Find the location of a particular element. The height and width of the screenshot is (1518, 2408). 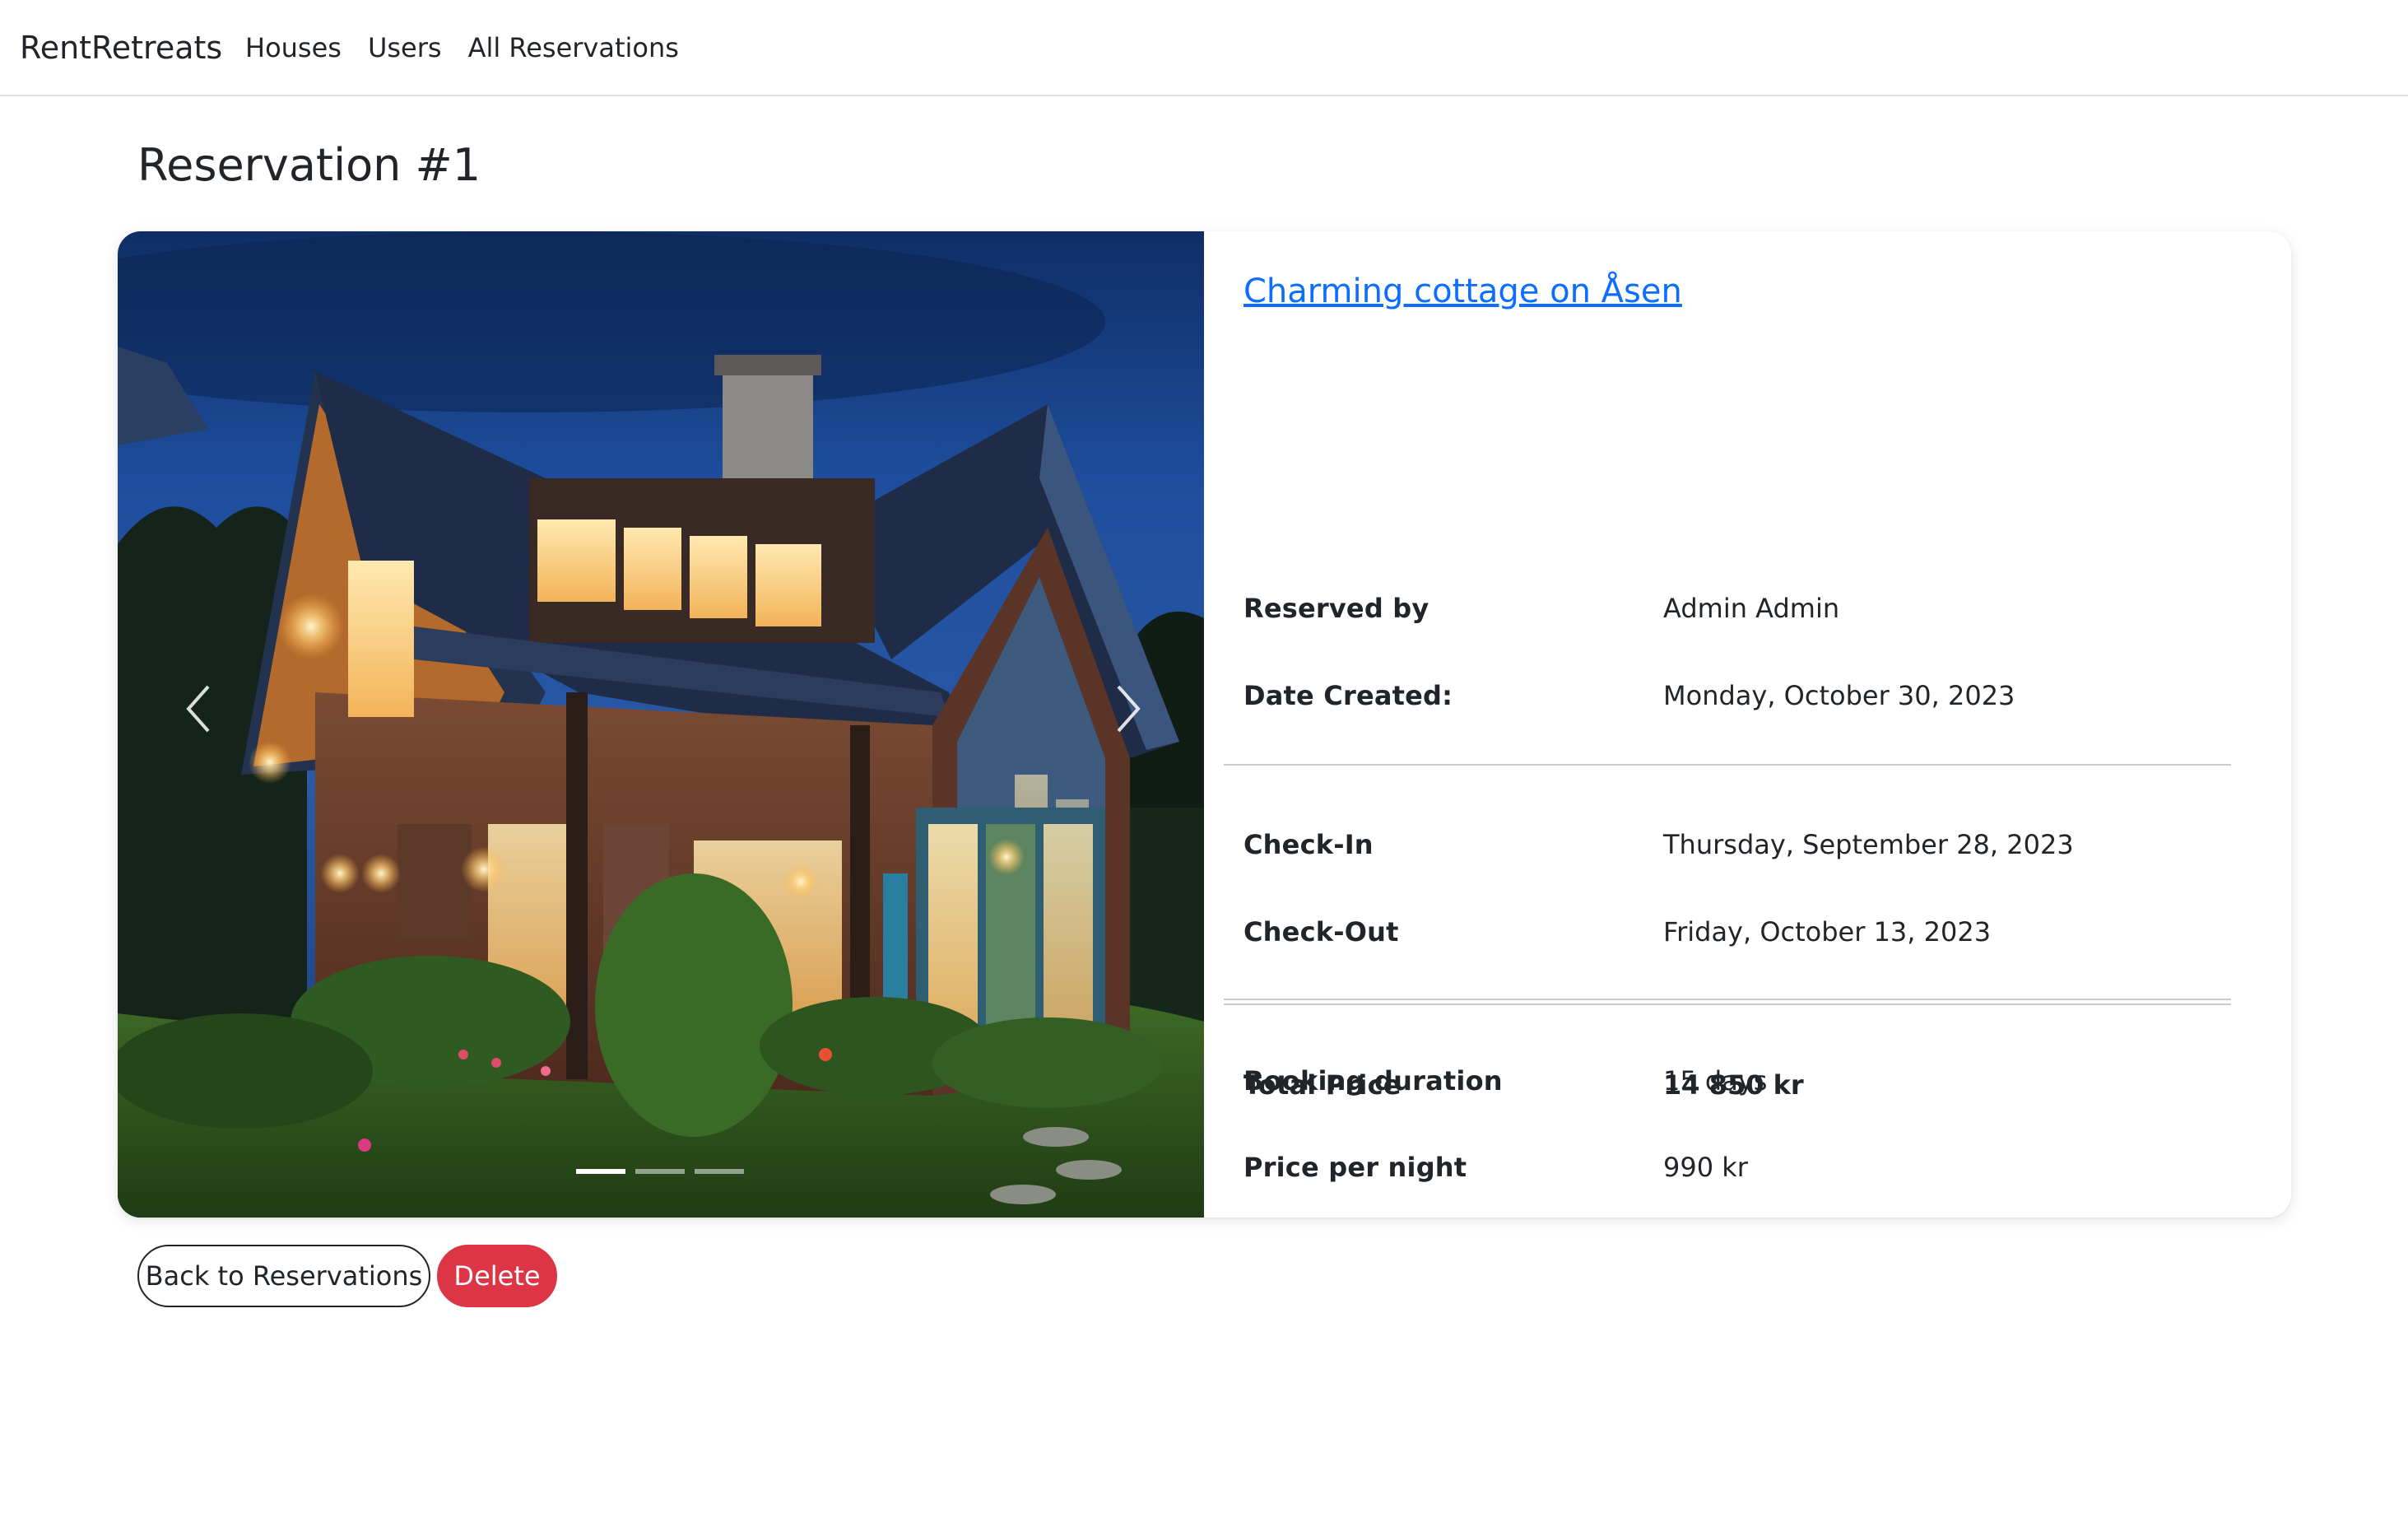

detail-row-reserved-by: Reserved by Admin Admin is located at coordinates (1737, 608).